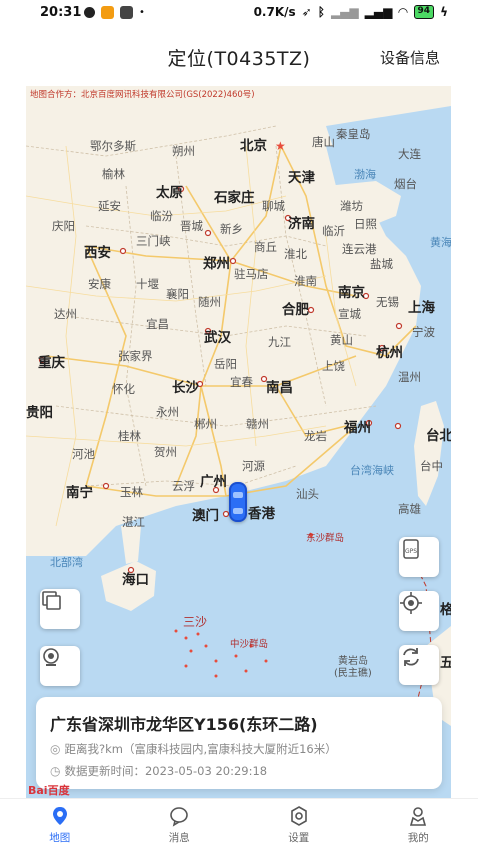 This screenshot has width=478, height=850. Describe the element at coordinates (51, 363) in the screenshot. I see `map-label: 重庆` at that location.